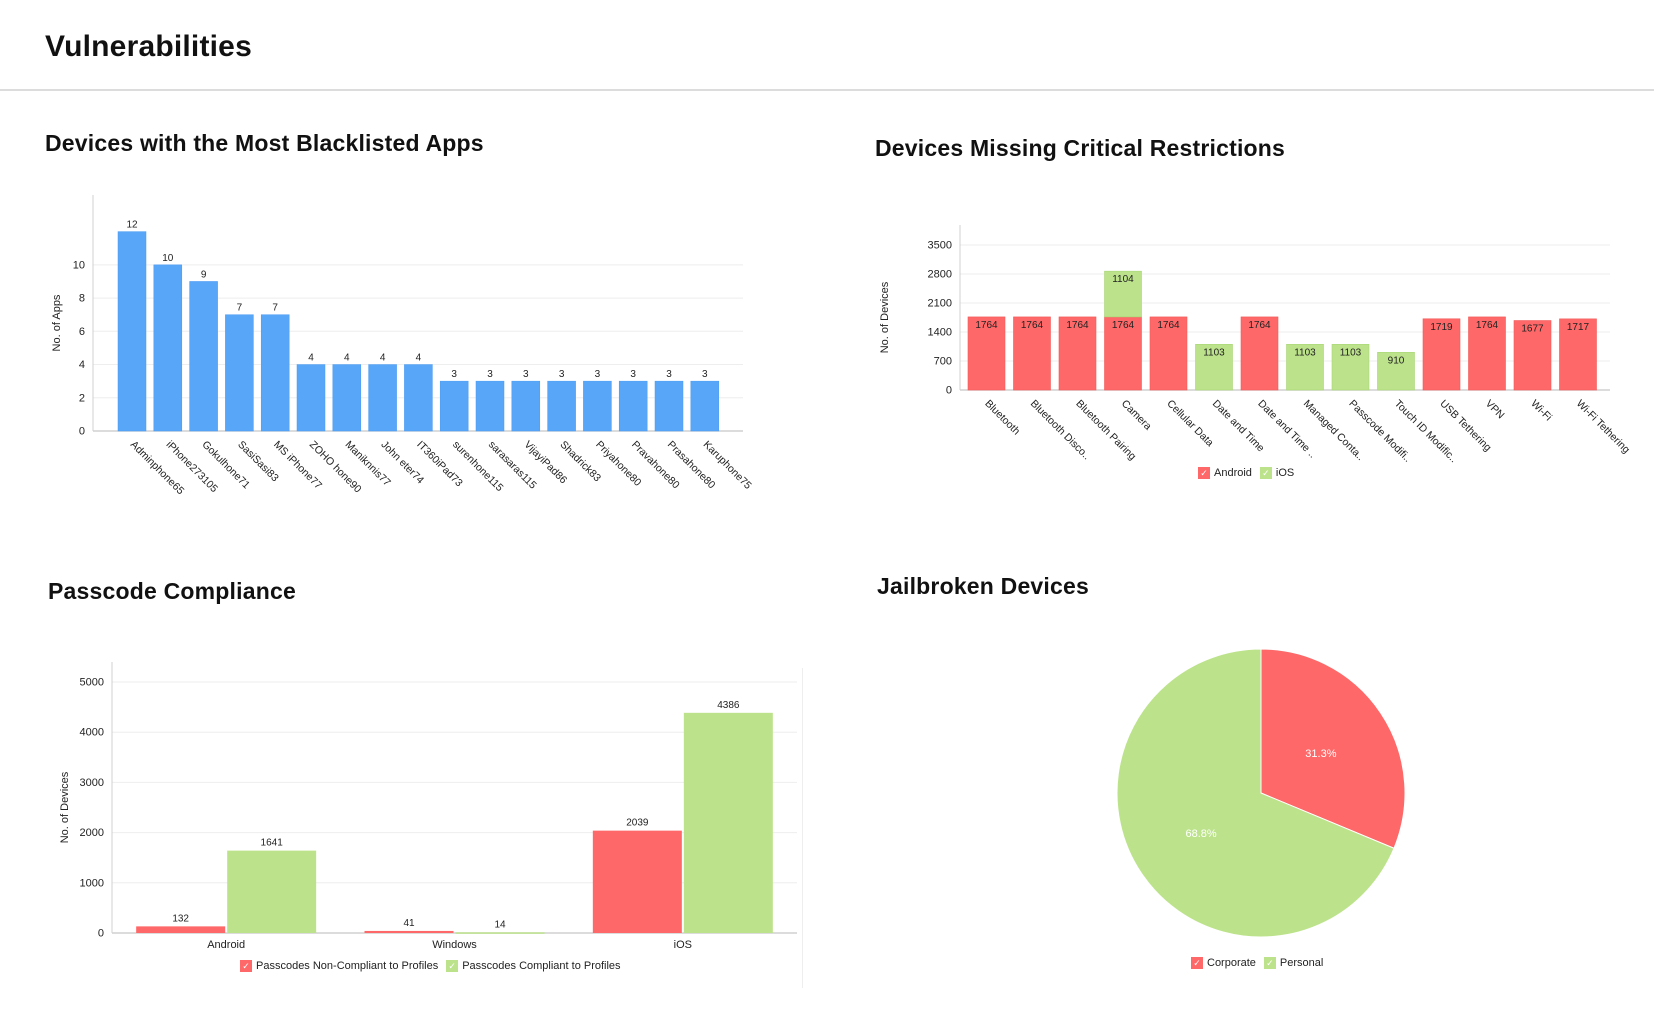 The width and height of the screenshot is (1654, 1018). What do you see at coordinates (82, 332) in the screenshot?
I see `y-tick-label: 6` at bounding box center [82, 332].